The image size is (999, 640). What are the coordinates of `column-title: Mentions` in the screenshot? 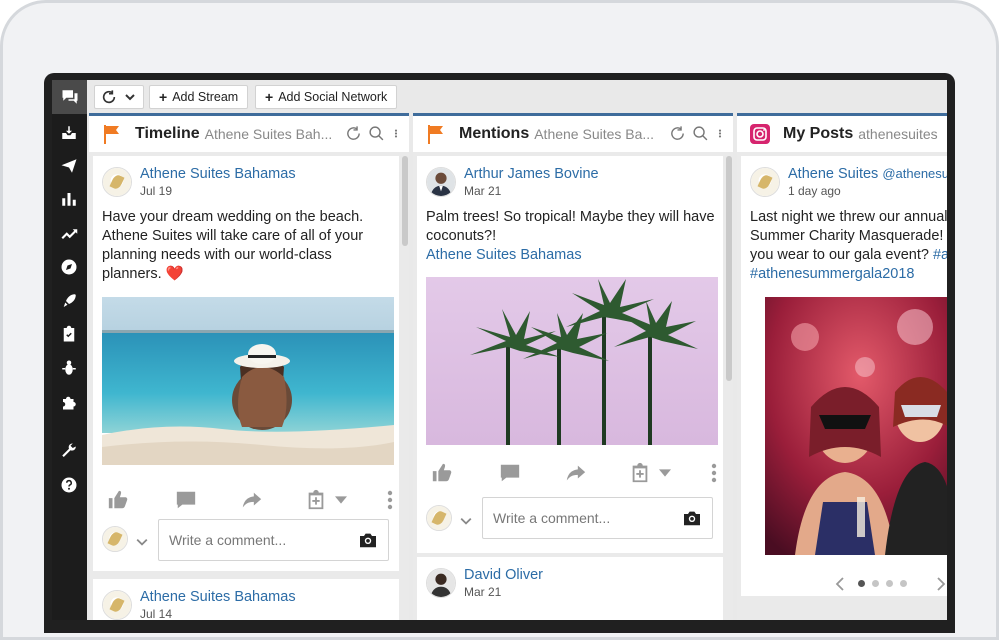 It's located at (494, 133).